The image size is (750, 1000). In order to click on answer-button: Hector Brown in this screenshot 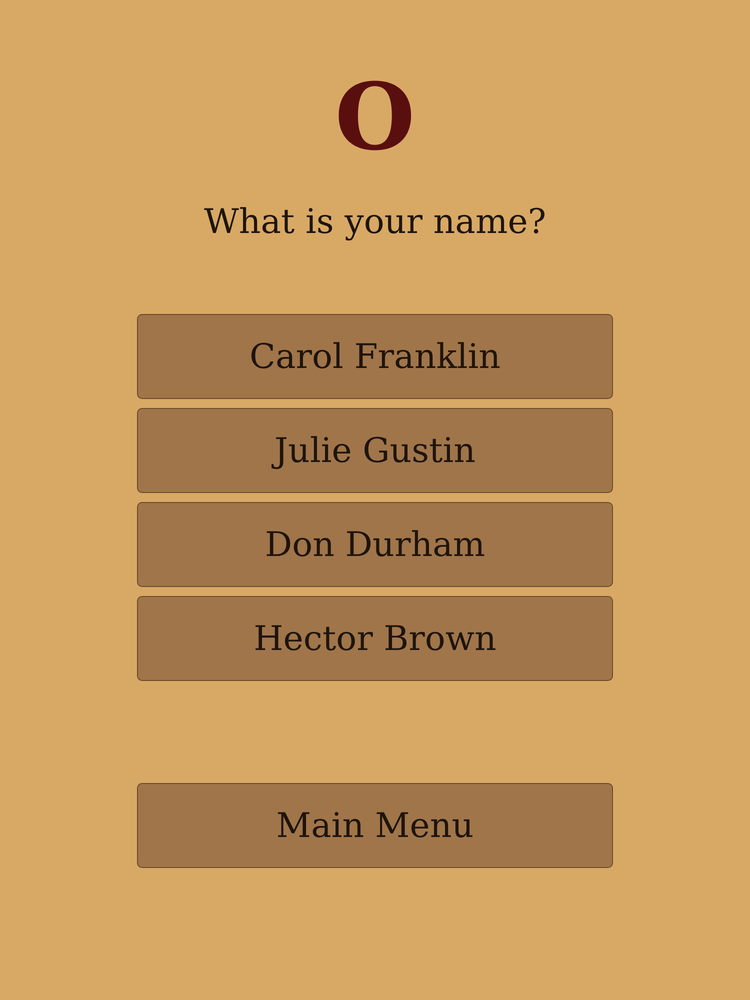, I will do `click(375, 638)`.